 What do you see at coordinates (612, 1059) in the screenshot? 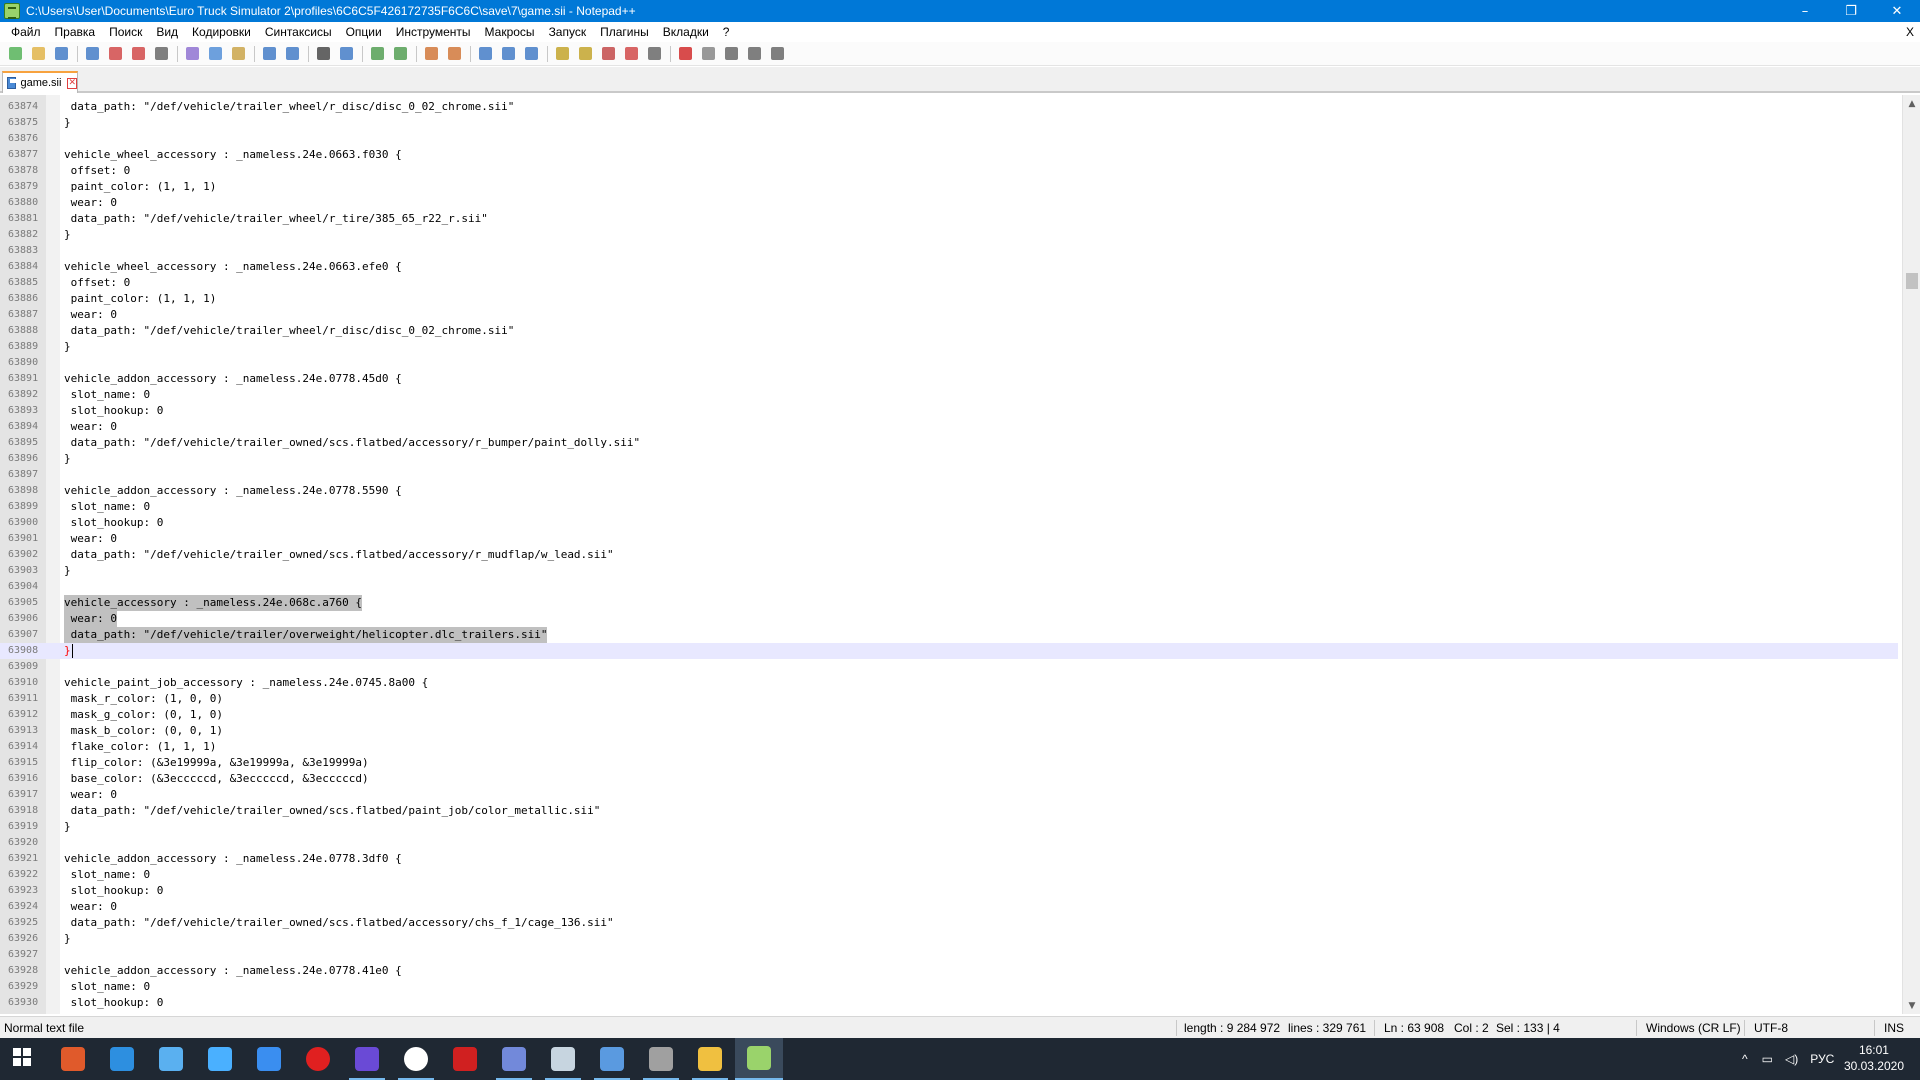
I see `truck-app-taskbar-button` at bounding box center [612, 1059].